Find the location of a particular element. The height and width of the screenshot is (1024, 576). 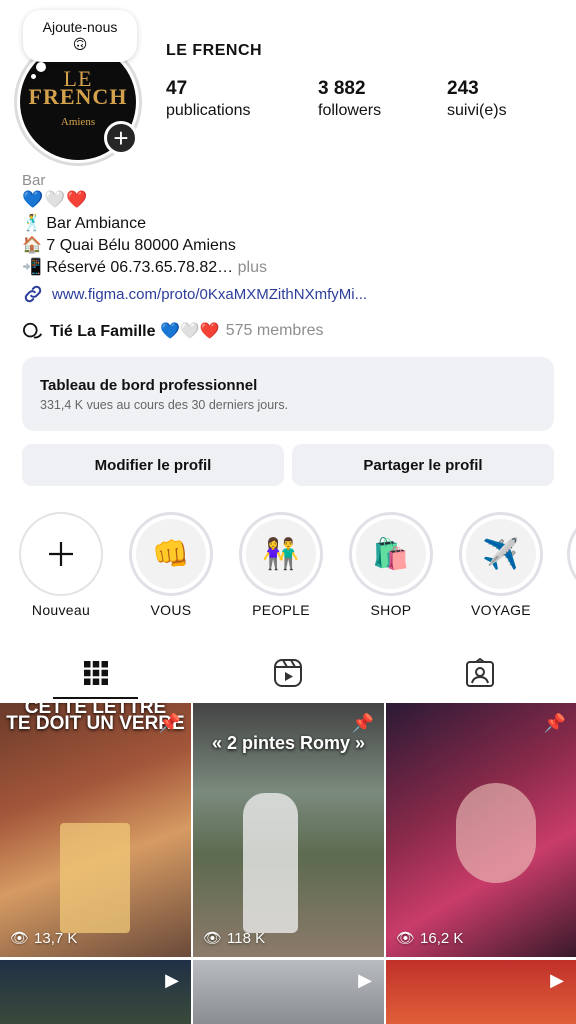

stat-label: followers is located at coordinates (350, 110).